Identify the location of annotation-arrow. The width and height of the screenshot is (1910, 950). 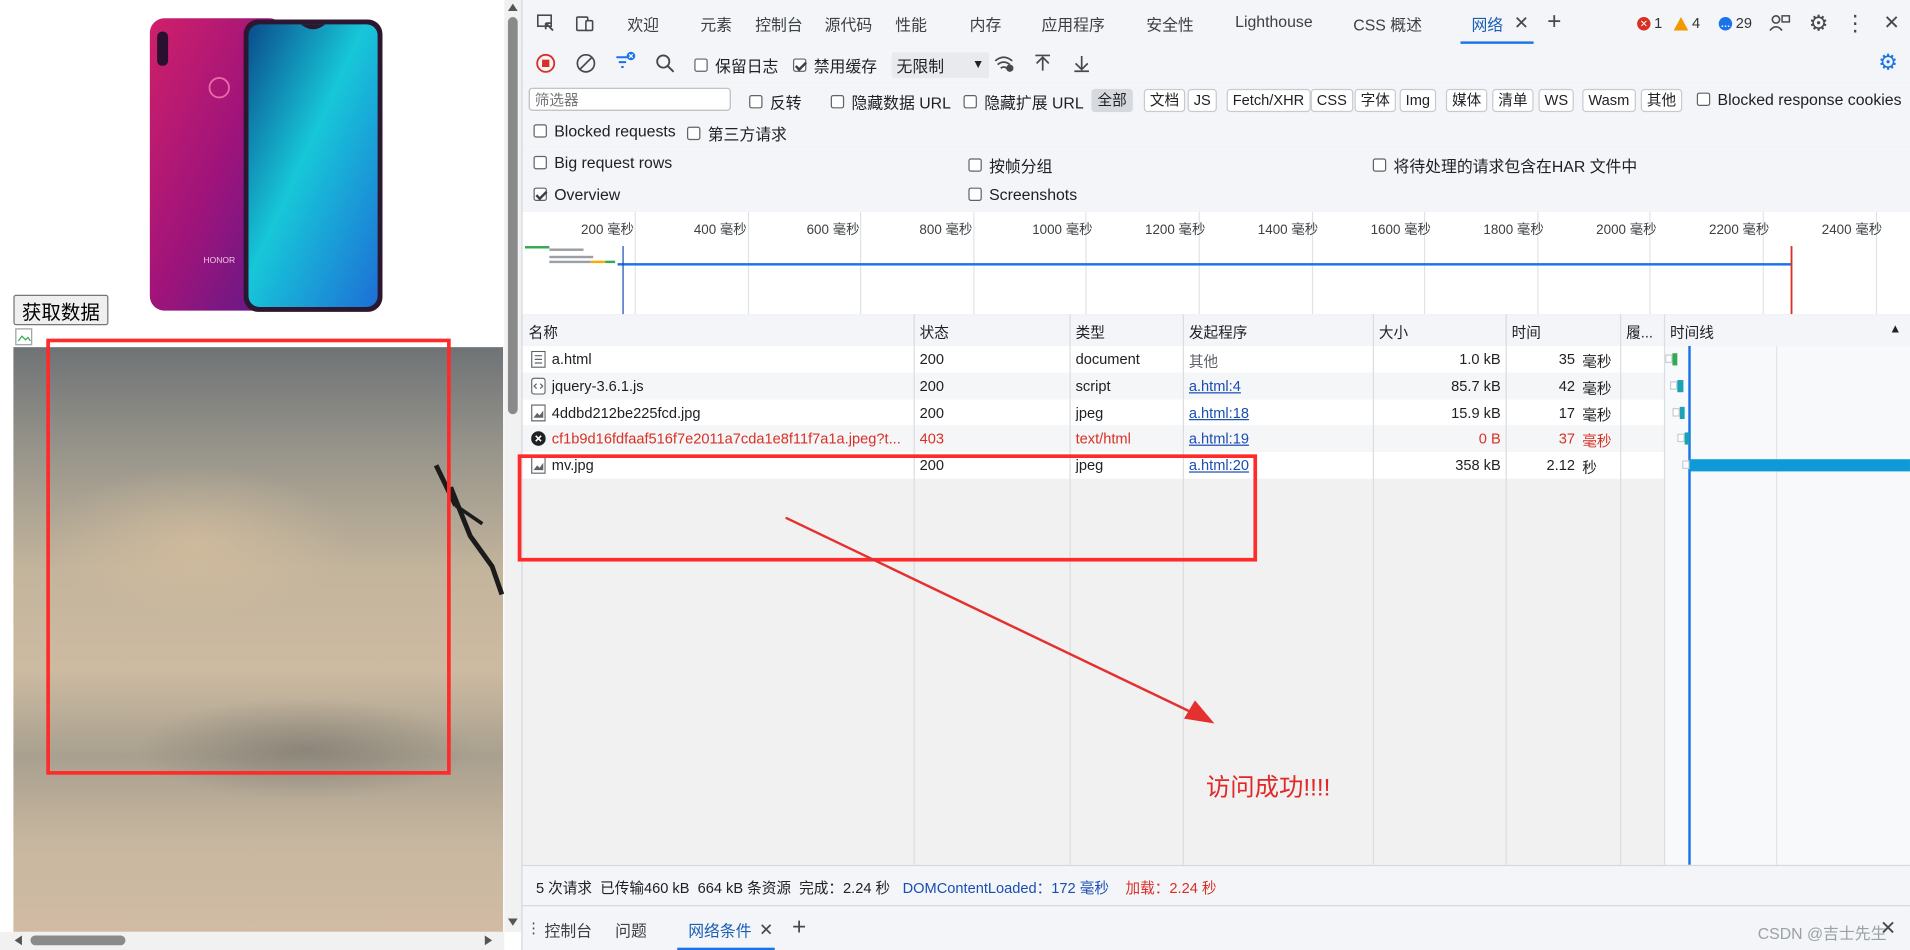
(1000, 620).